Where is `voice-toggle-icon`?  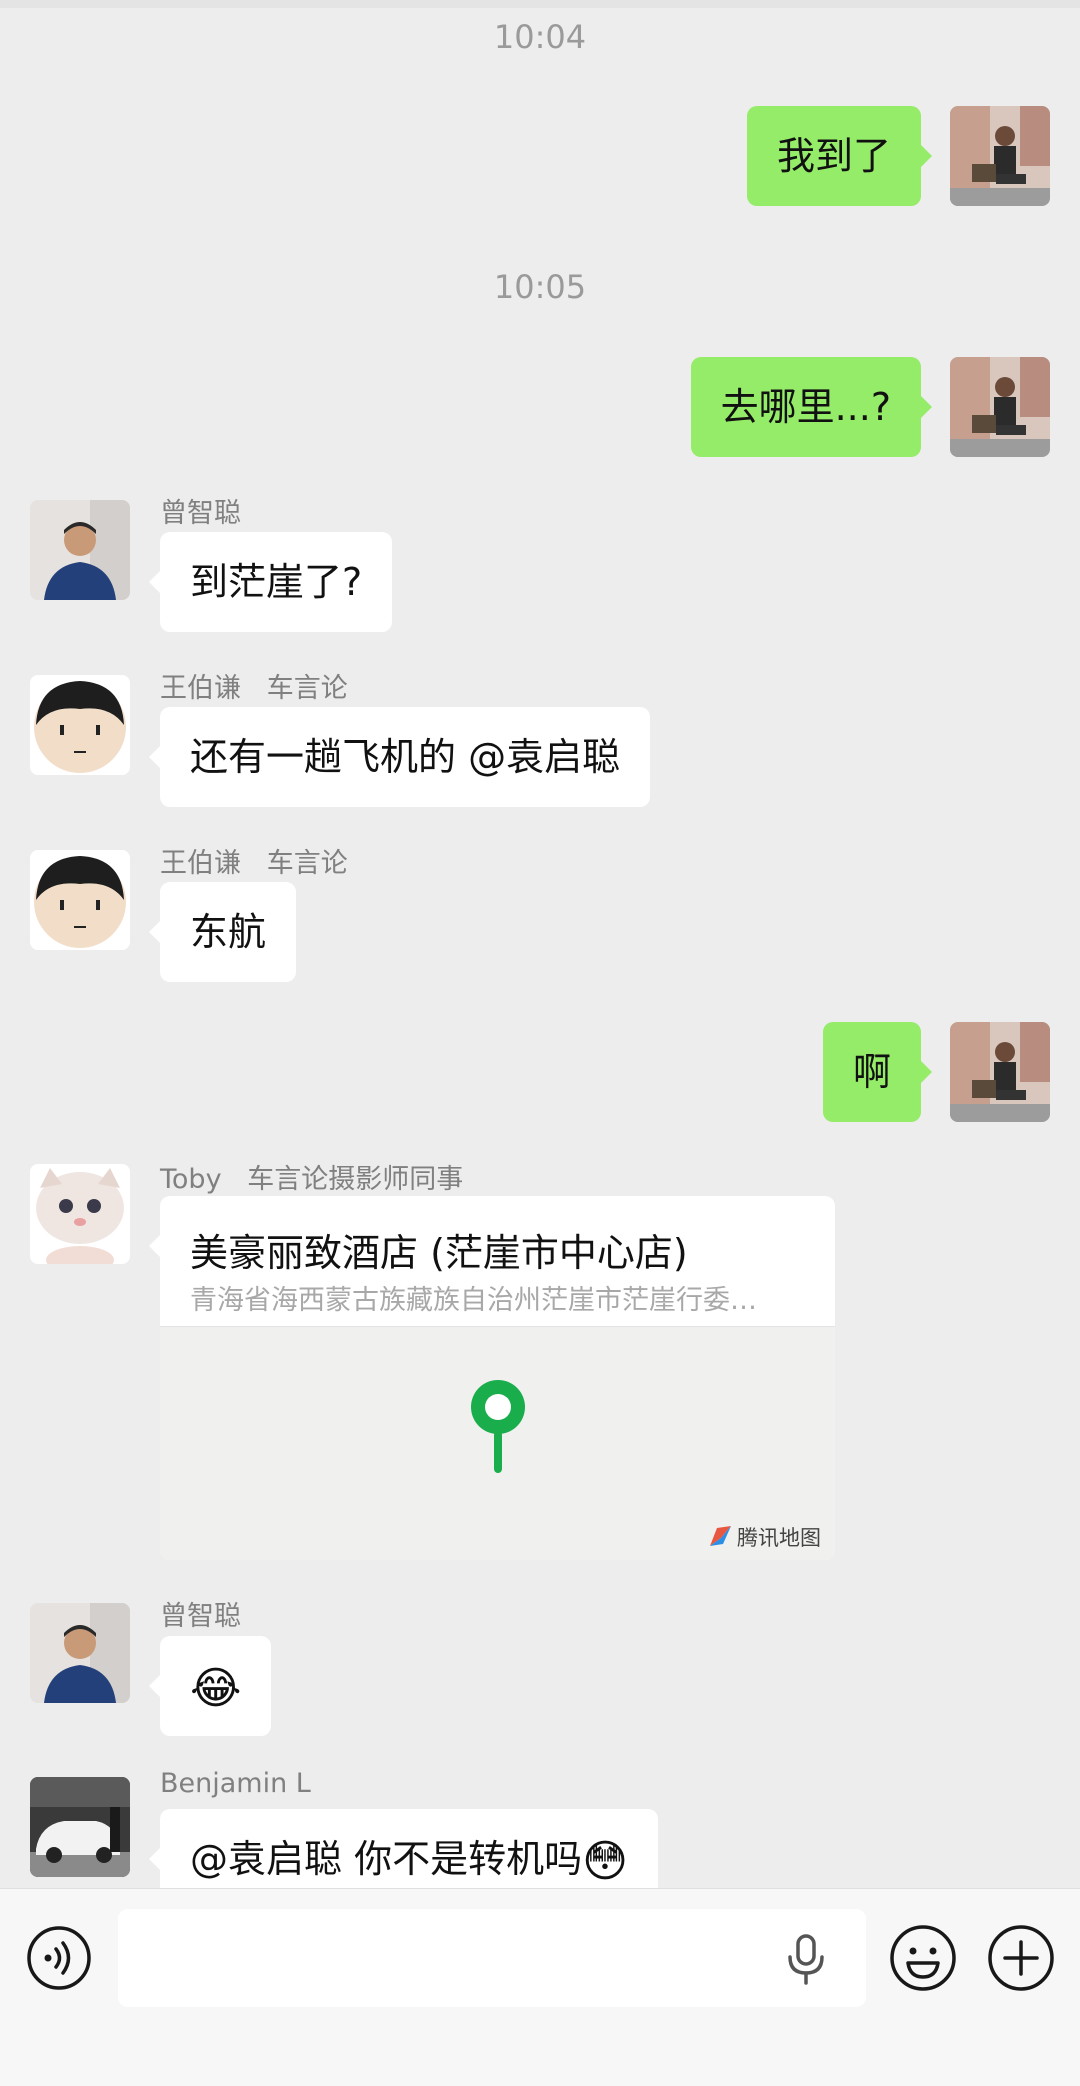 voice-toggle-icon is located at coordinates (59, 1958).